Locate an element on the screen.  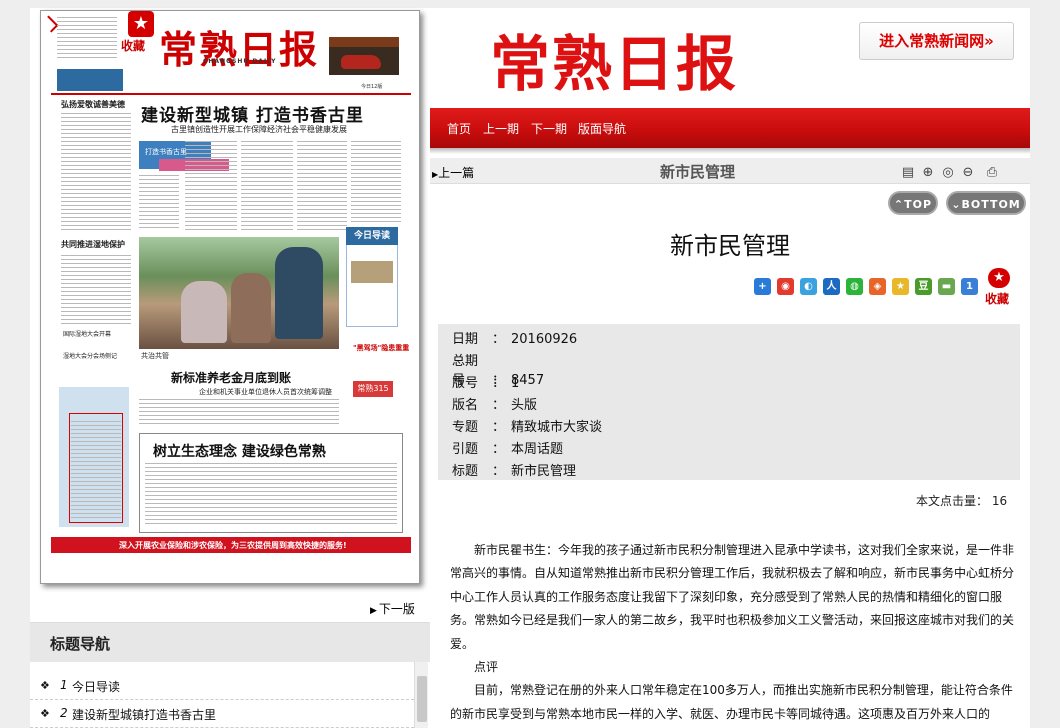
main-subhead: 古里镇创造性开展工作保障经济社会平稳健康发展 is located at coordinates (259, 129).